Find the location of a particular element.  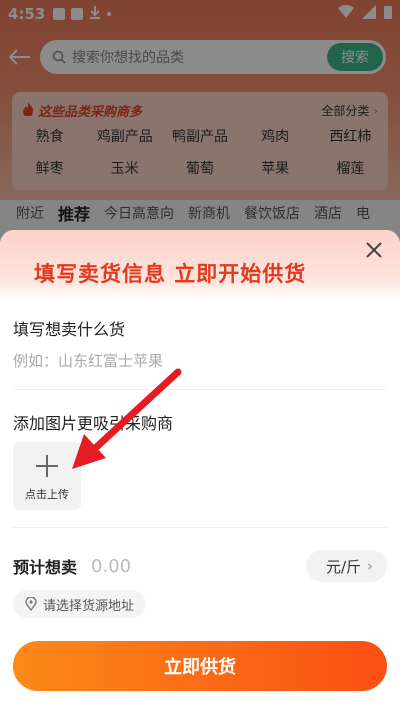

image-title: 添加图片更吸引采购商 is located at coordinates (93, 423).